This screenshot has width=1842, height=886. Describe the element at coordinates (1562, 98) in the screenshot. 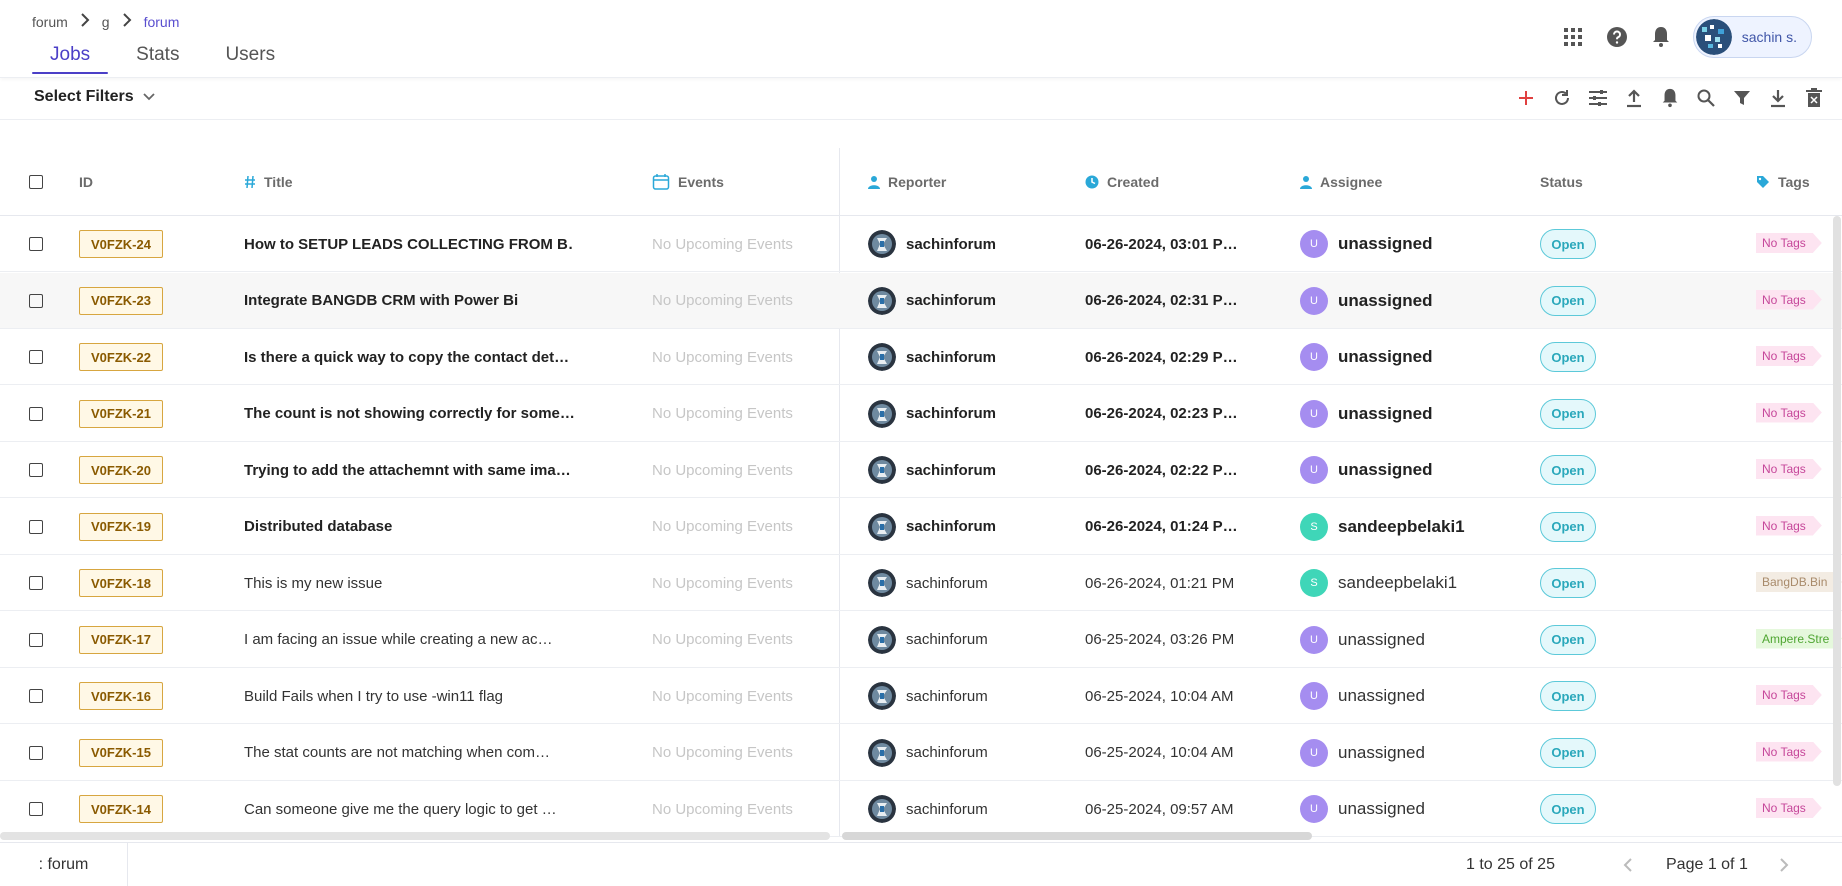

I see `refresh-icon` at that location.